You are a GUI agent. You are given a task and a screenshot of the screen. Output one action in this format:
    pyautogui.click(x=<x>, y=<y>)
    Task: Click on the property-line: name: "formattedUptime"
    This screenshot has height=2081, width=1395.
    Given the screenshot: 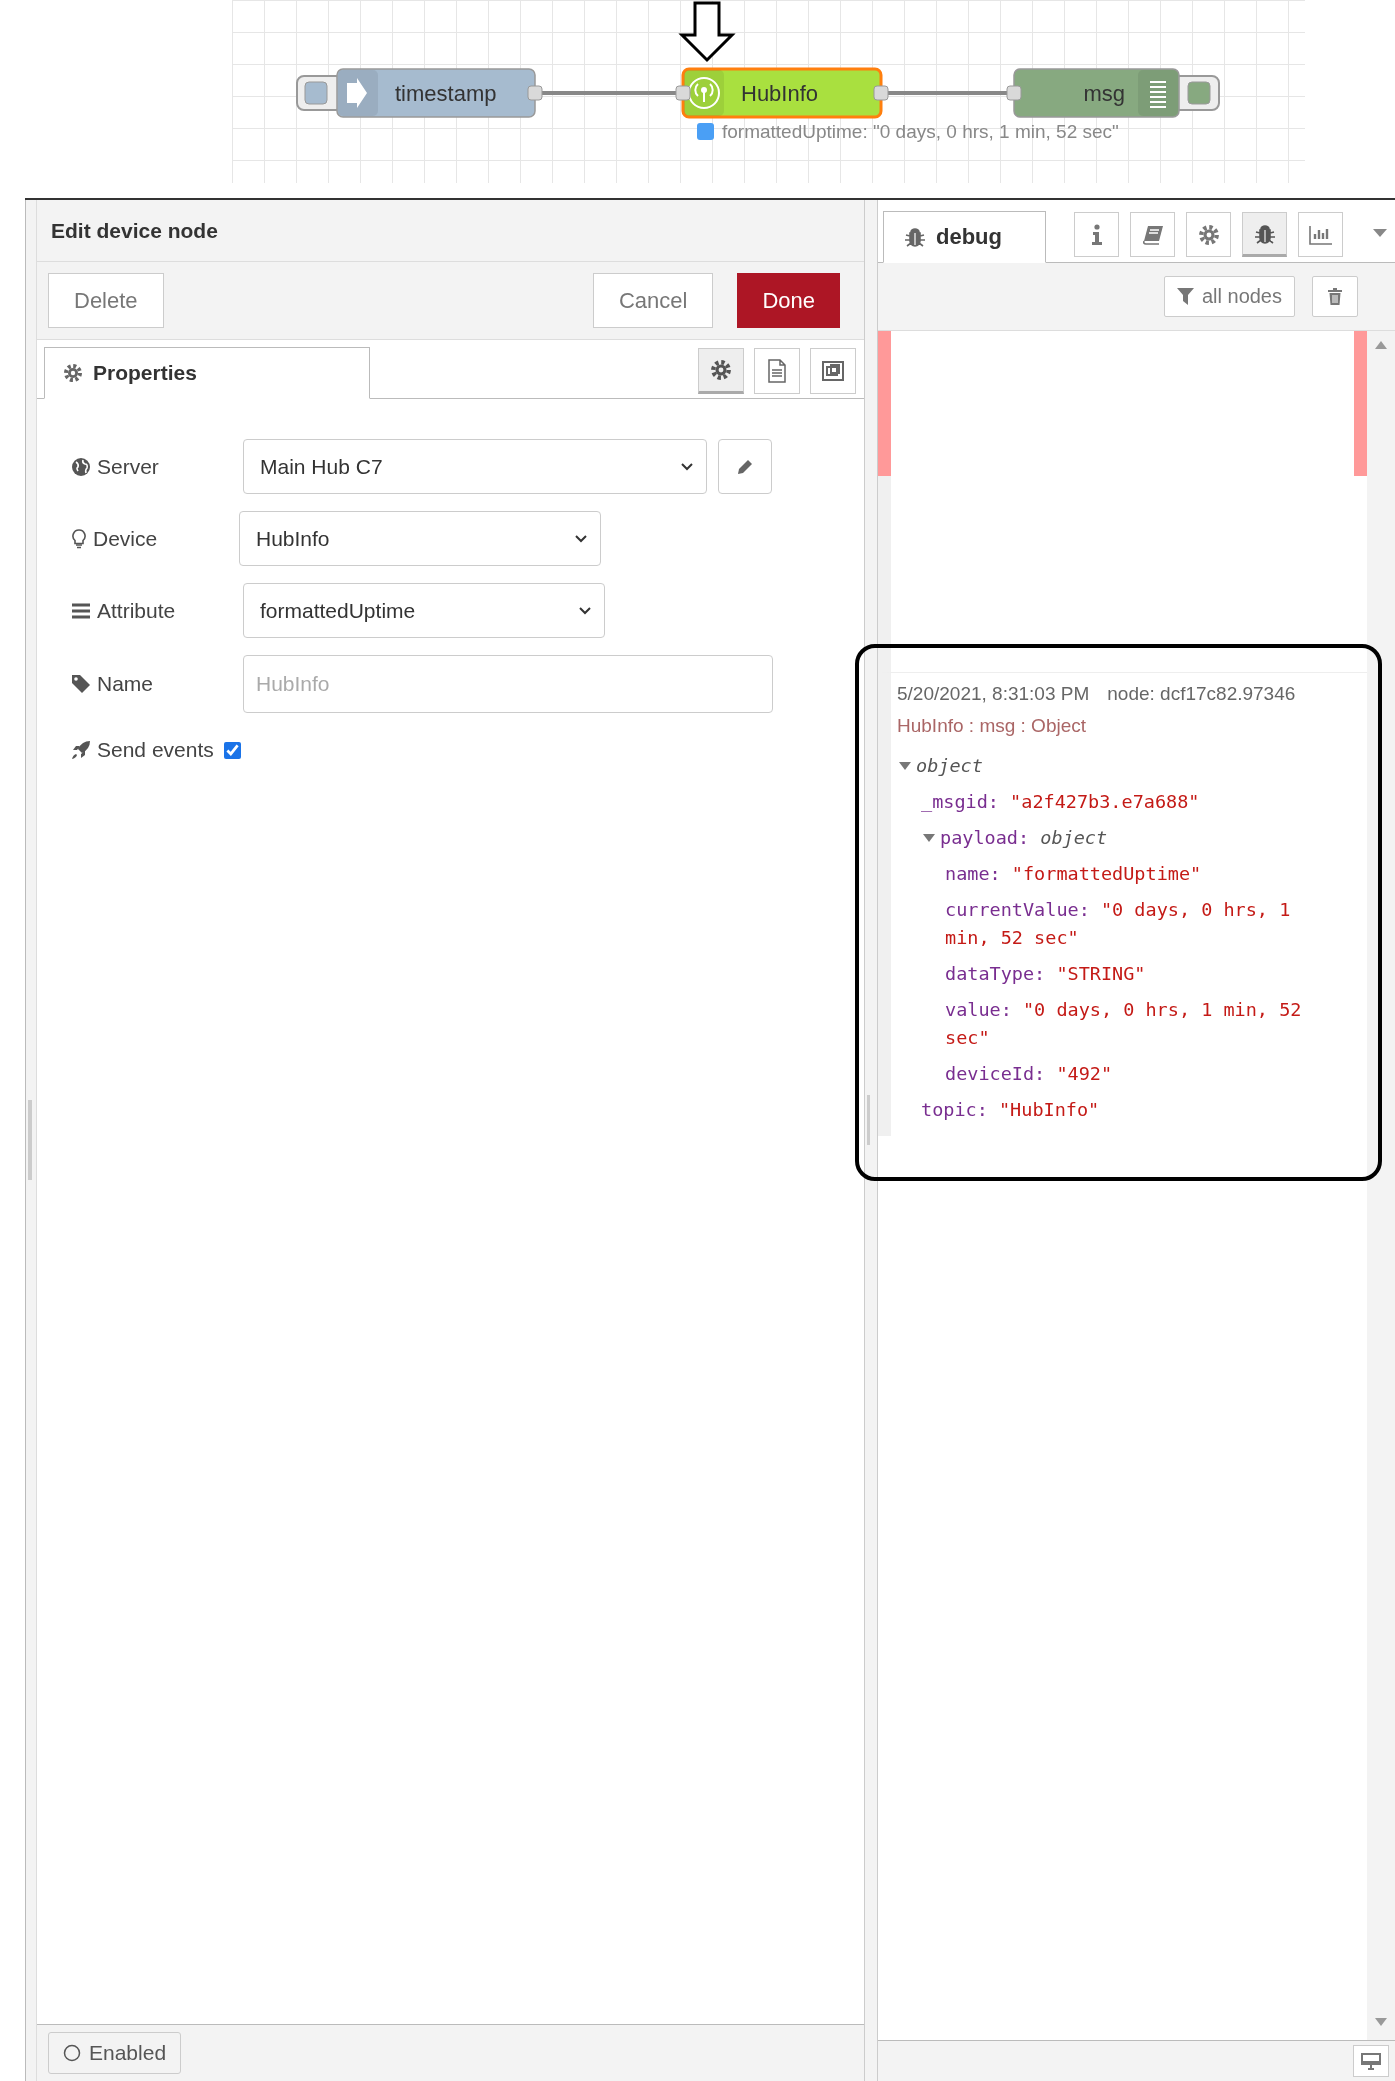 What is the action you would take?
    pyautogui.click(x=1073, y=874)
    